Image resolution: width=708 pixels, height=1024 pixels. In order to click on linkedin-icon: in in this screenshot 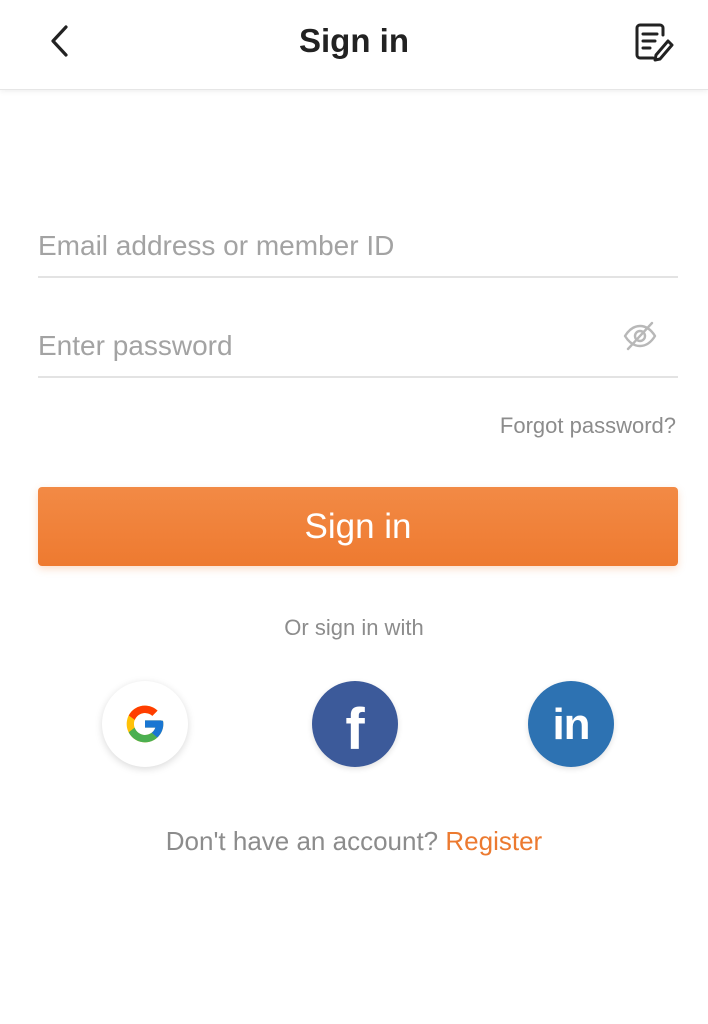, I will do `click(571, 724)`.